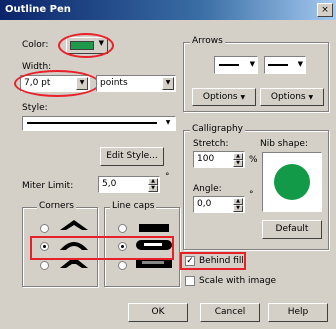 Image resolution: width=336 pixels, height=329 pixels. I want to click on stretch-value: 100, so click(206, 159).